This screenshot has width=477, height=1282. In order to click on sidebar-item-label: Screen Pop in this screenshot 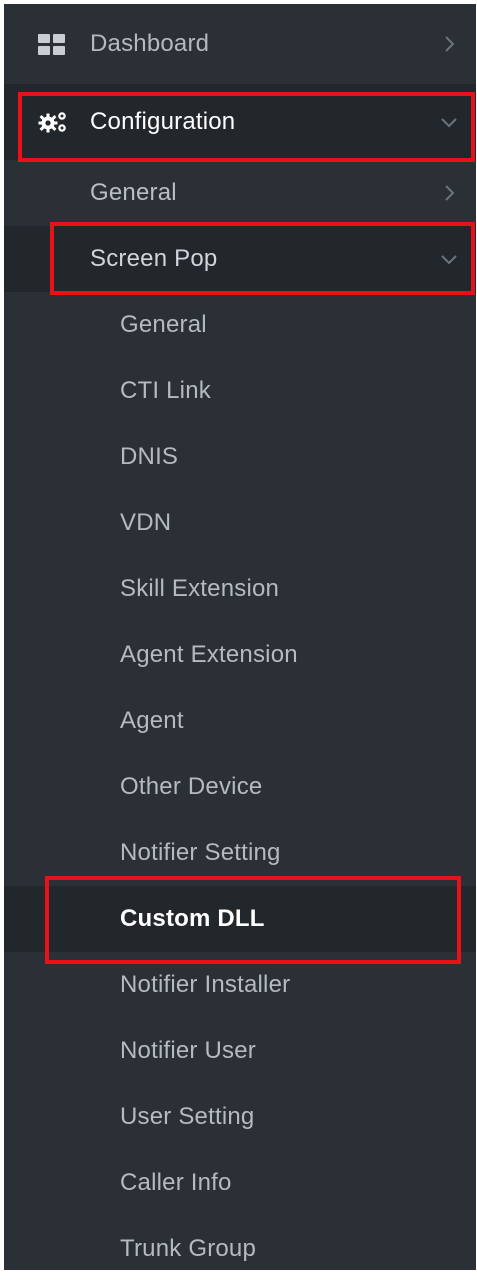, I will do `click(154, 258)`.